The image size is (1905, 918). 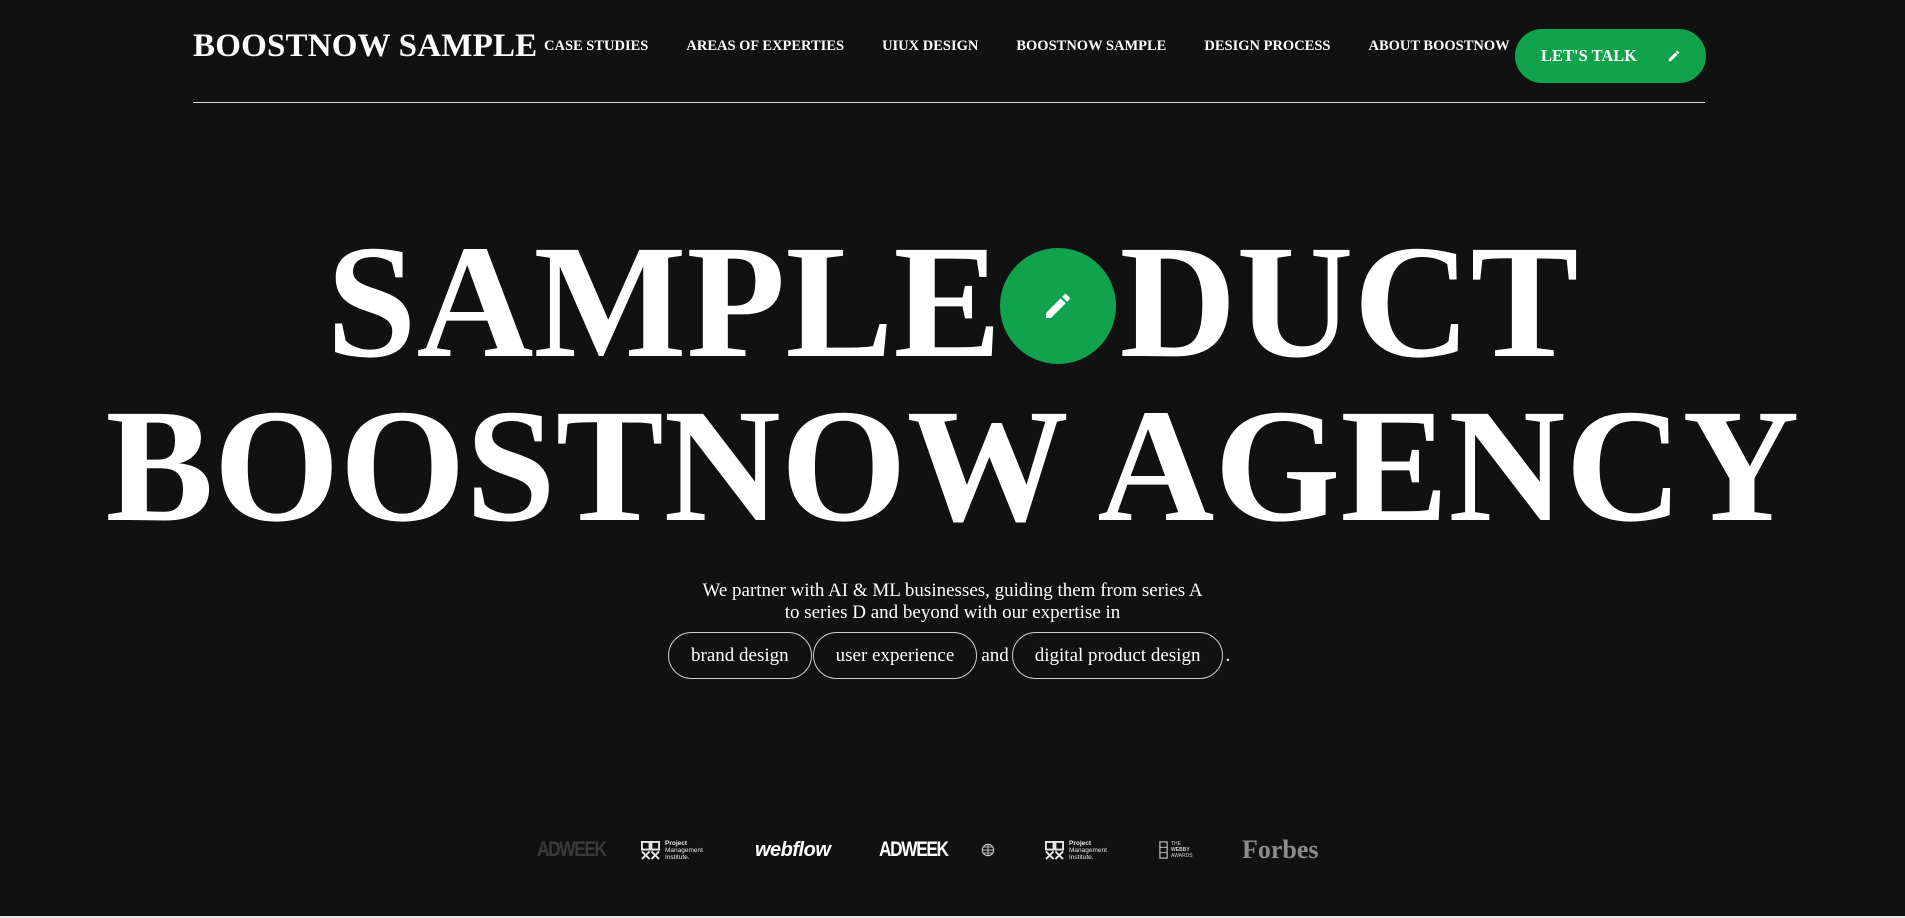 I want to click on nav-case-studies: CASE STUDIES, so click(x=596, y=46).